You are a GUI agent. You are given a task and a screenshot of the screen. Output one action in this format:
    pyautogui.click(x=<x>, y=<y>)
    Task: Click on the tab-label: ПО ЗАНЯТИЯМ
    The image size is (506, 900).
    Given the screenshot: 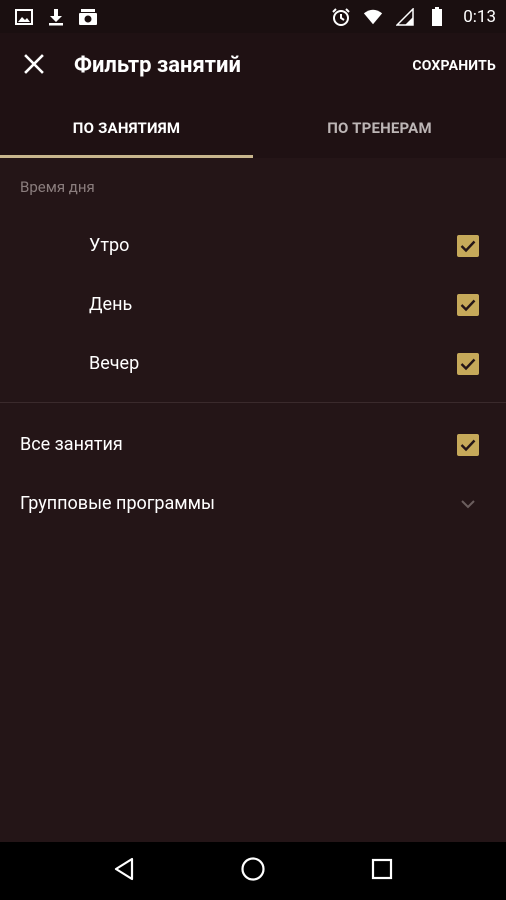 What is the action you would take?
    pyautogui.click(x=126, y=128)
    